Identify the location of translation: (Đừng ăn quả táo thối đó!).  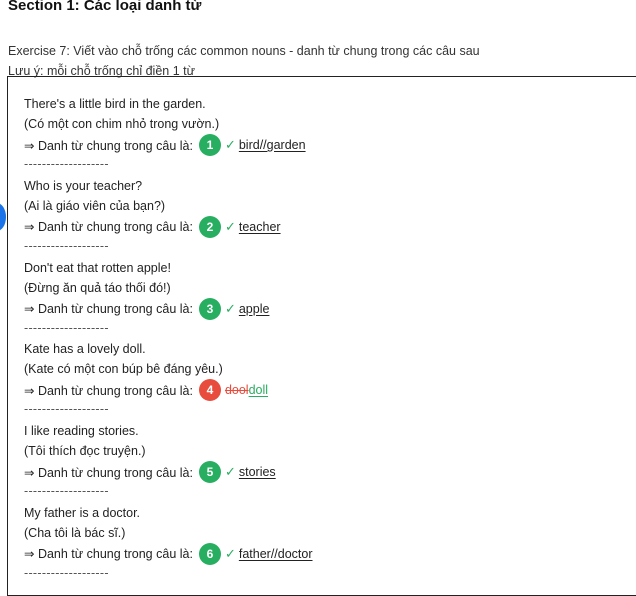
(97, 287).